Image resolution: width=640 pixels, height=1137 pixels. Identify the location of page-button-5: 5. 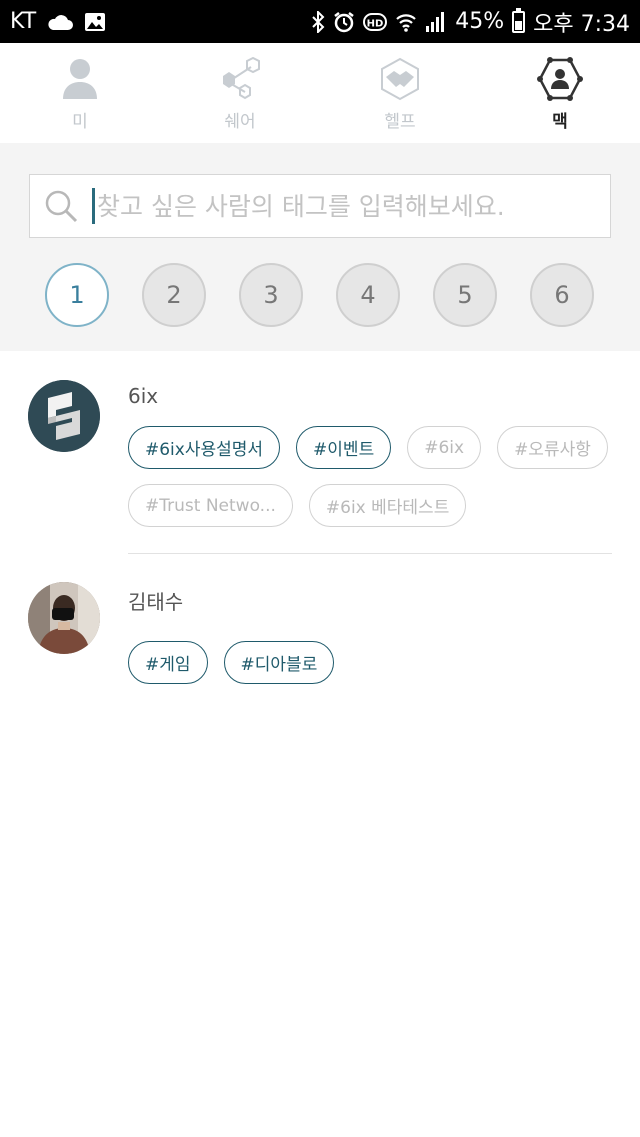
(465, 295).